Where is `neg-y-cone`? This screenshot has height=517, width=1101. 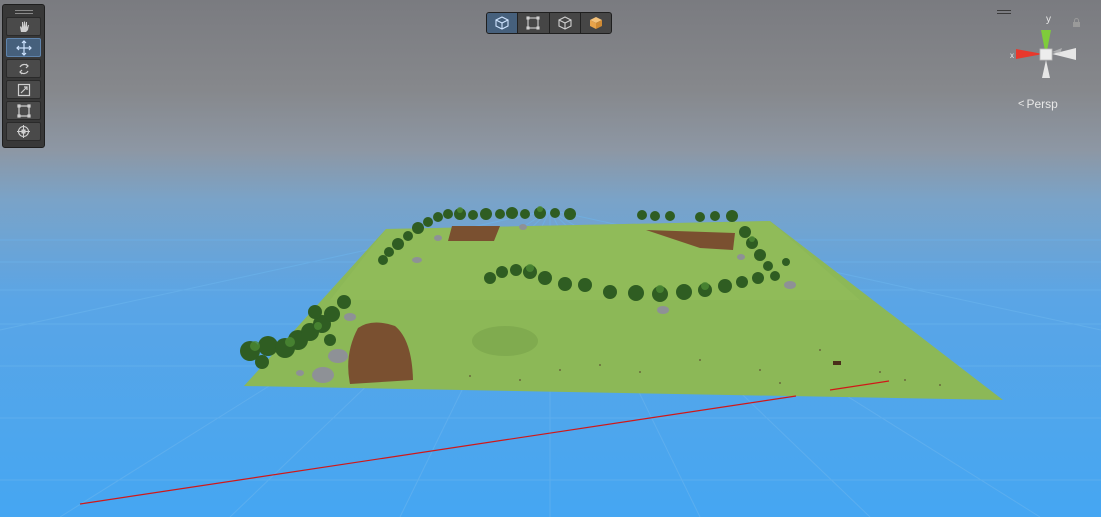
neg-y-cone is located at coordinates (1046, 69).